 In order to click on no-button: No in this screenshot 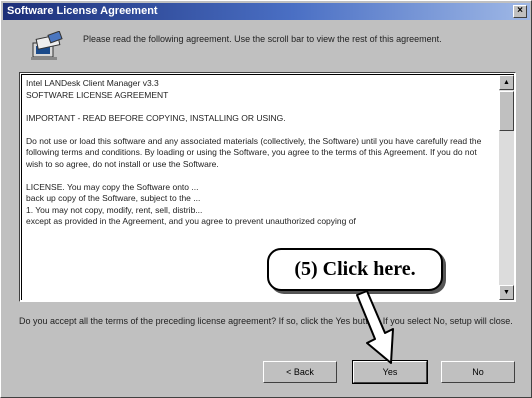, I will do `click(478, 372)`.